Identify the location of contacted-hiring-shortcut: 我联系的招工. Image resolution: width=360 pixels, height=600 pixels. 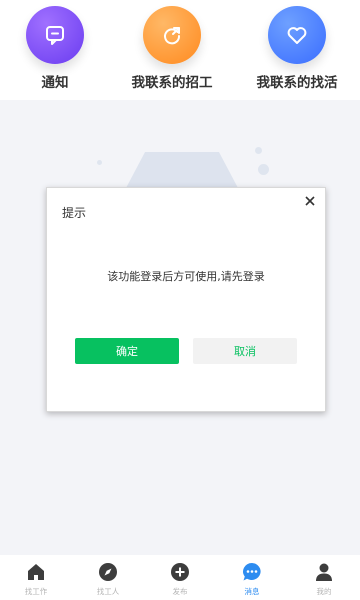
(172, 51).